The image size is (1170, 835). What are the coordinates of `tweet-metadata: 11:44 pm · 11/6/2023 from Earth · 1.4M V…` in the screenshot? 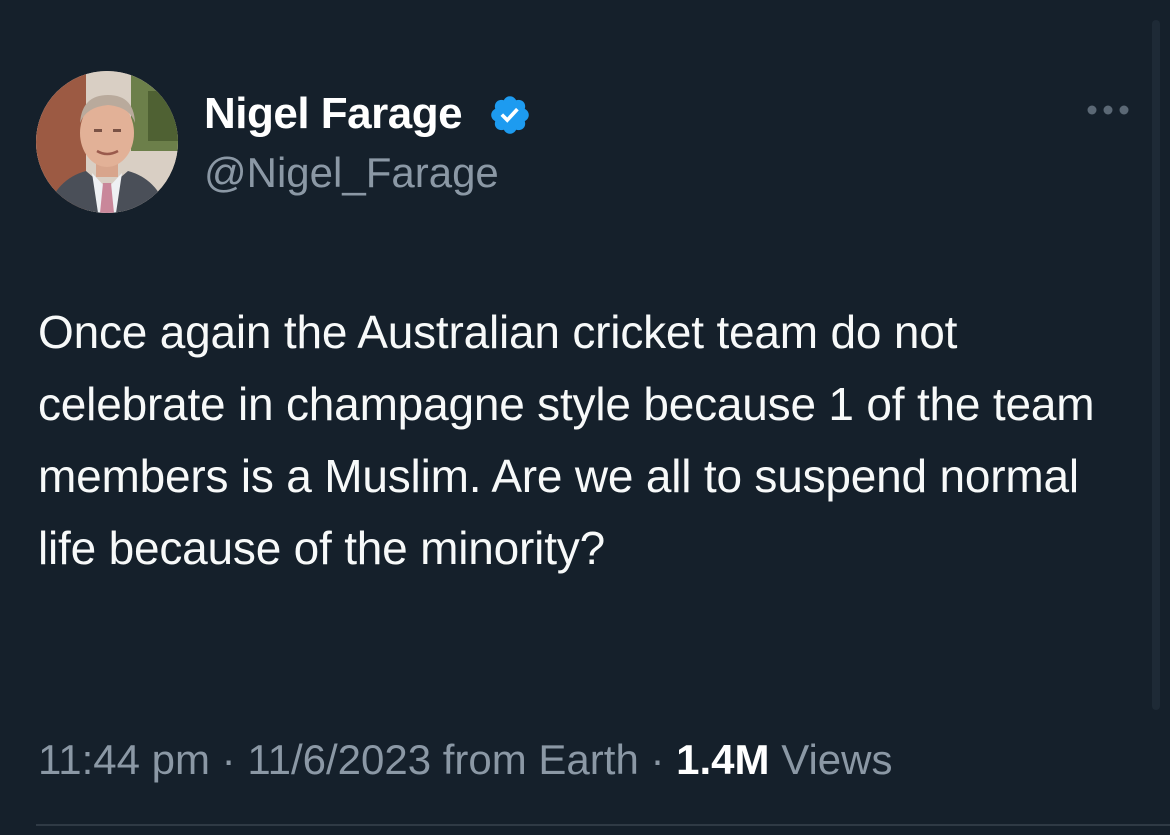 It's located at (465, 760).